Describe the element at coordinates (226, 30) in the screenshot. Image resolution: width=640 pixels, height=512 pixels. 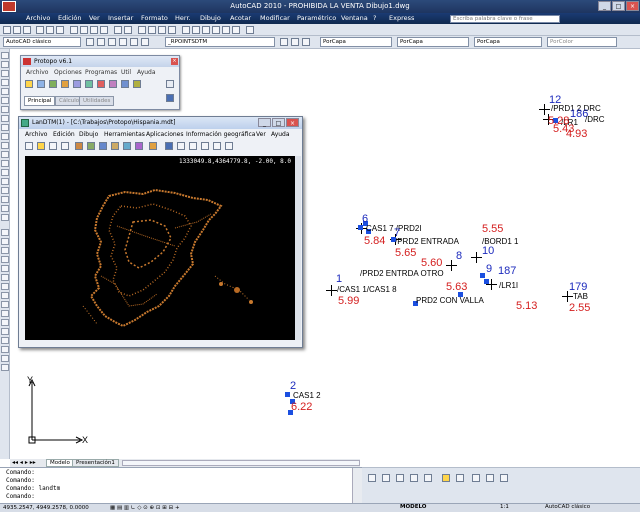
I see `markup-icon` at that location.